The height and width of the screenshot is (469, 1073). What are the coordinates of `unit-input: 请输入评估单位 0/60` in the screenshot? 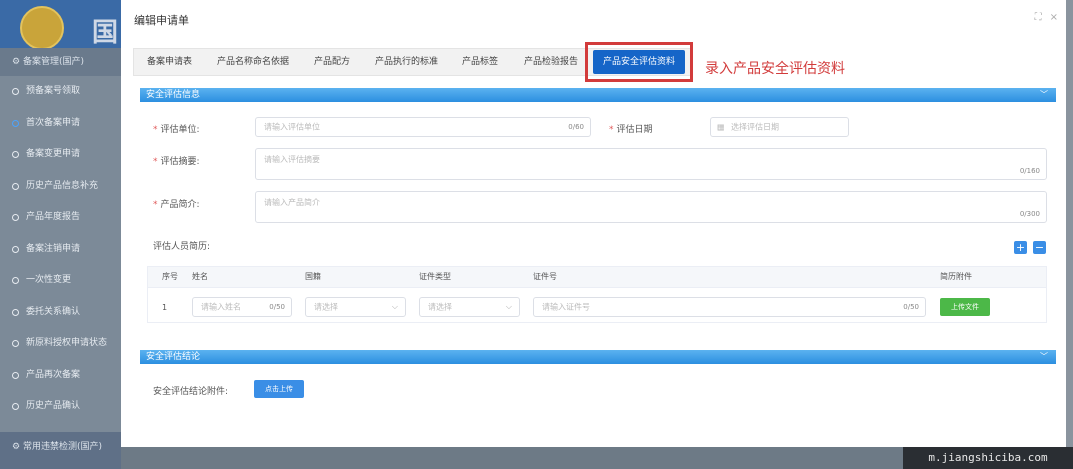 It's located at (423, 127).